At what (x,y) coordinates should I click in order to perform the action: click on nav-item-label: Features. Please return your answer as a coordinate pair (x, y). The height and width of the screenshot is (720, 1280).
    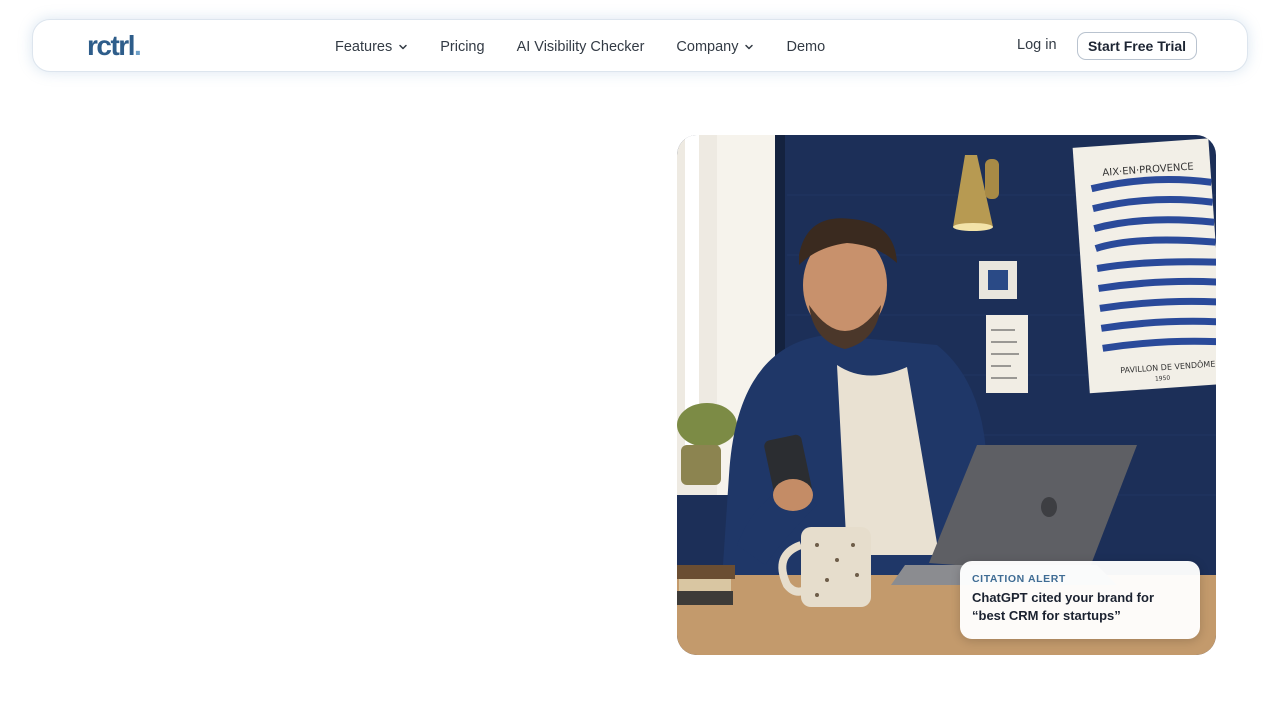
    Looking at the image, I should click on (364, 46).